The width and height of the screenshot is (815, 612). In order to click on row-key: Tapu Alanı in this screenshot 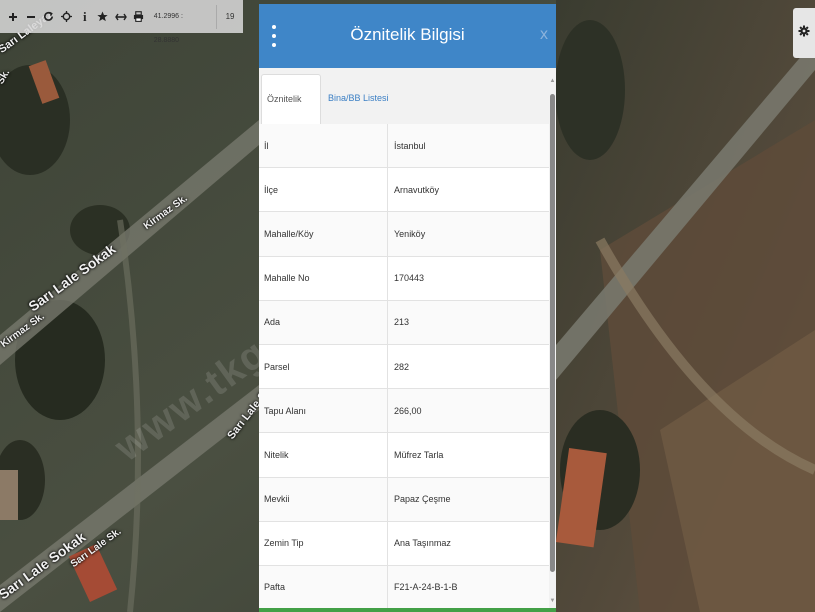, I will do `click(323, 411)`.